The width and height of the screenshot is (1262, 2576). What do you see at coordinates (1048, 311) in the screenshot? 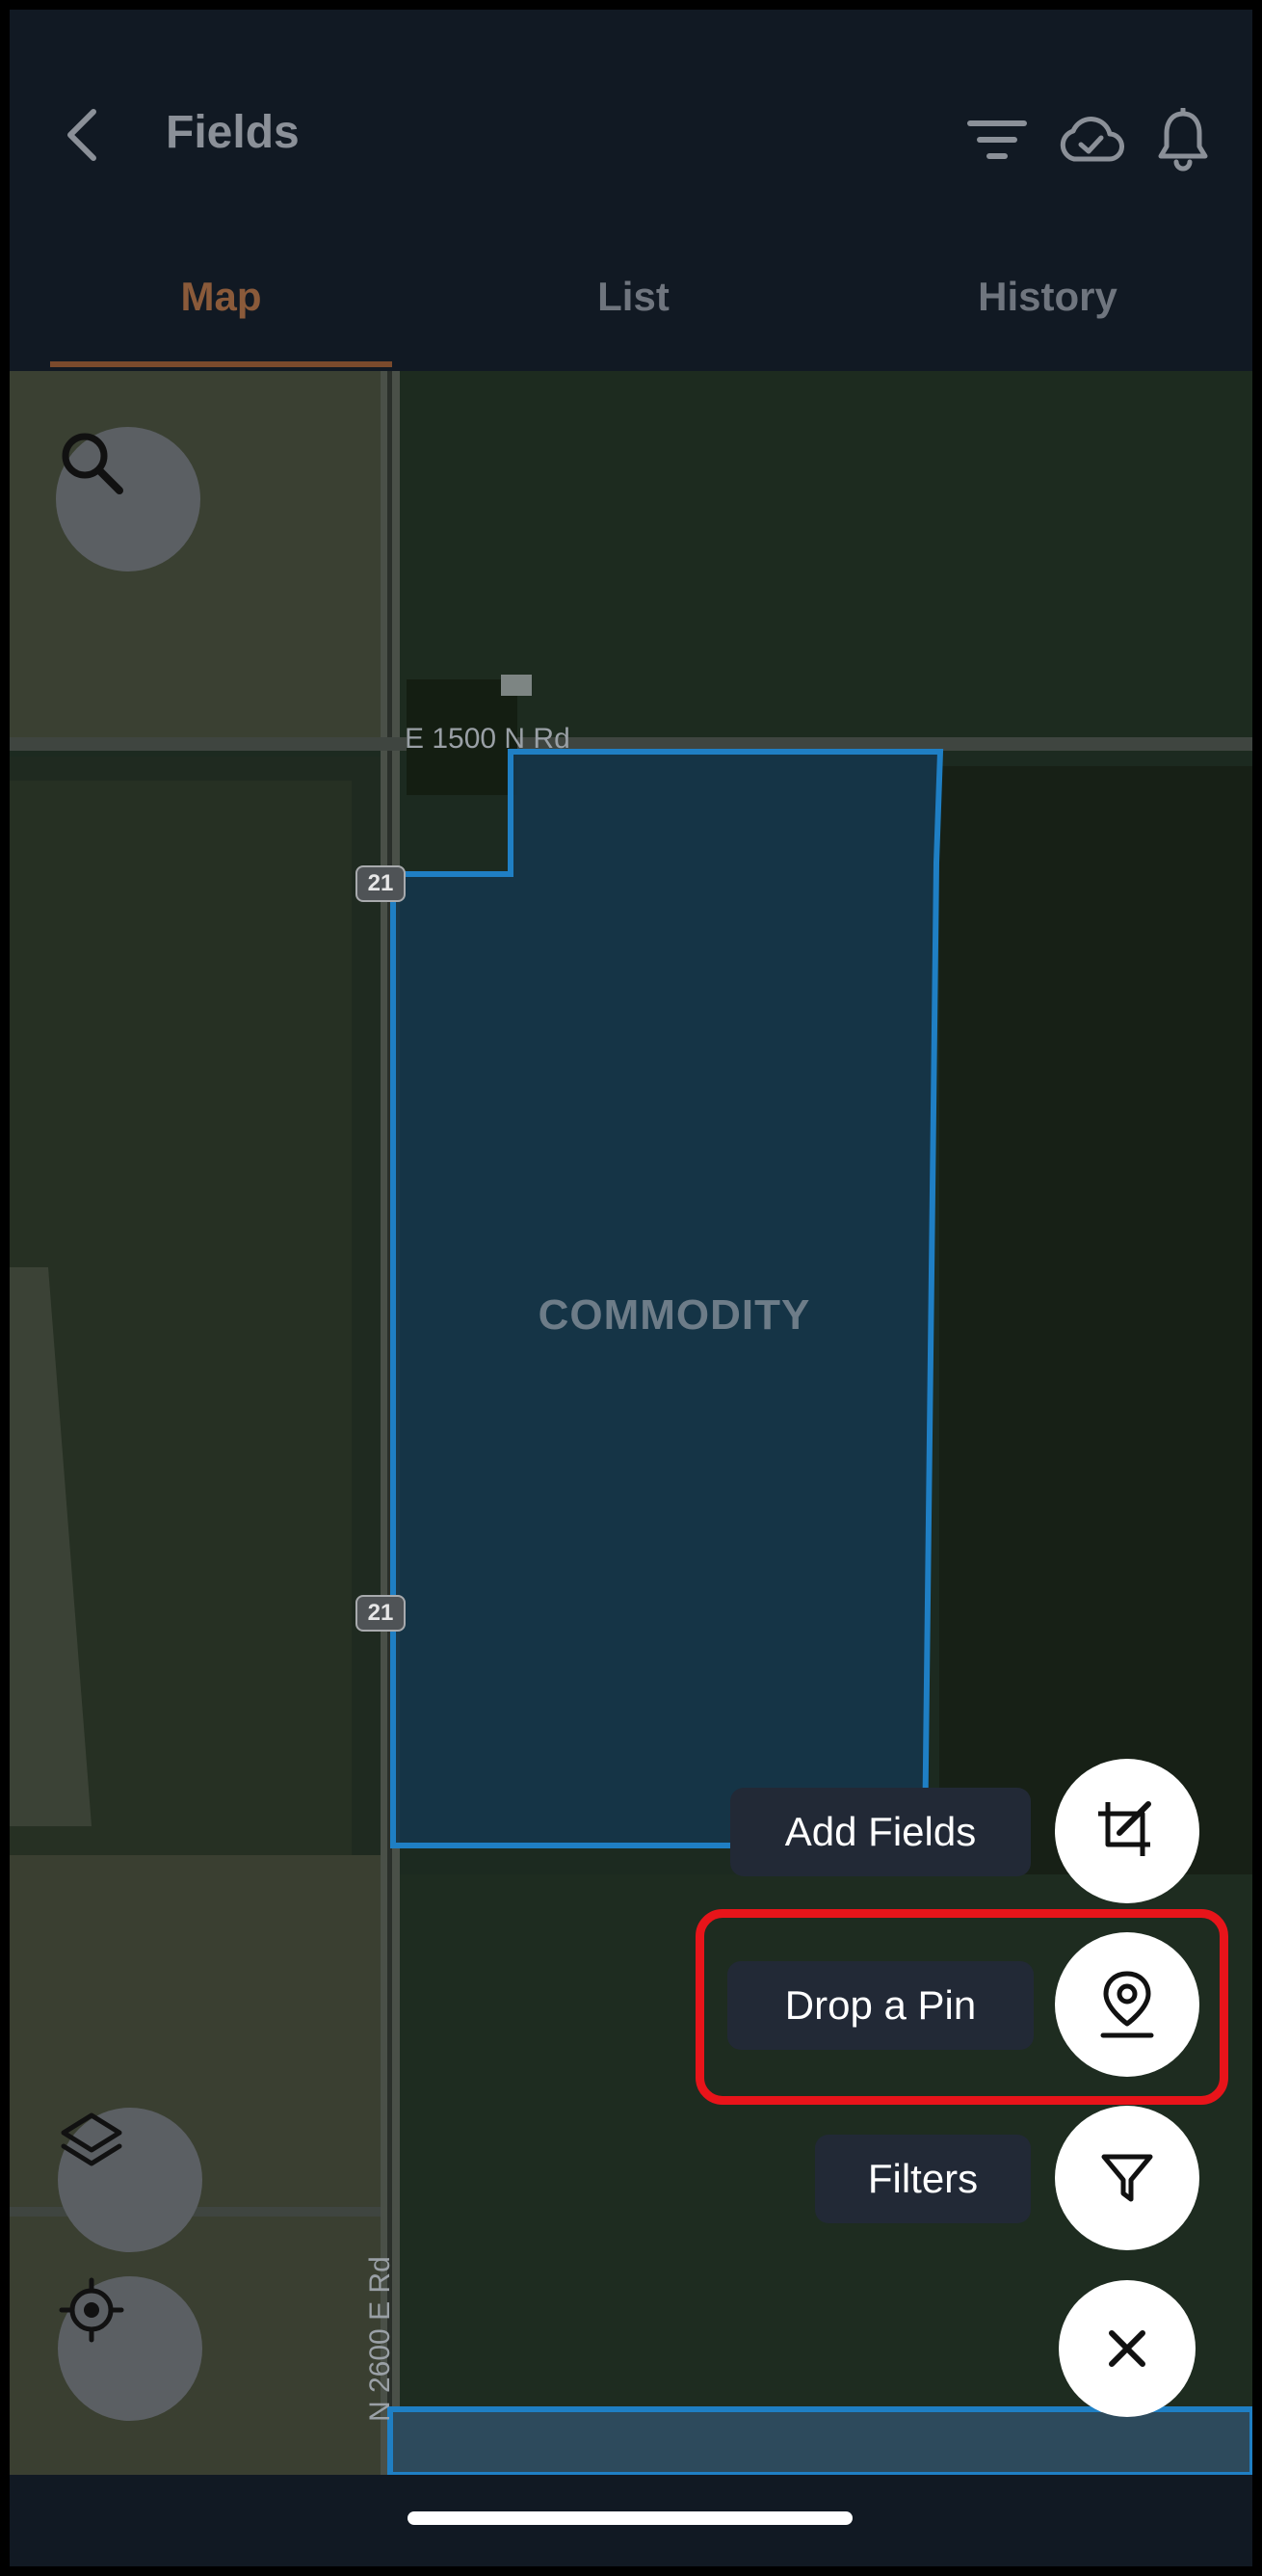
I see `tab-history: History` at bounding box center [1048, 311].